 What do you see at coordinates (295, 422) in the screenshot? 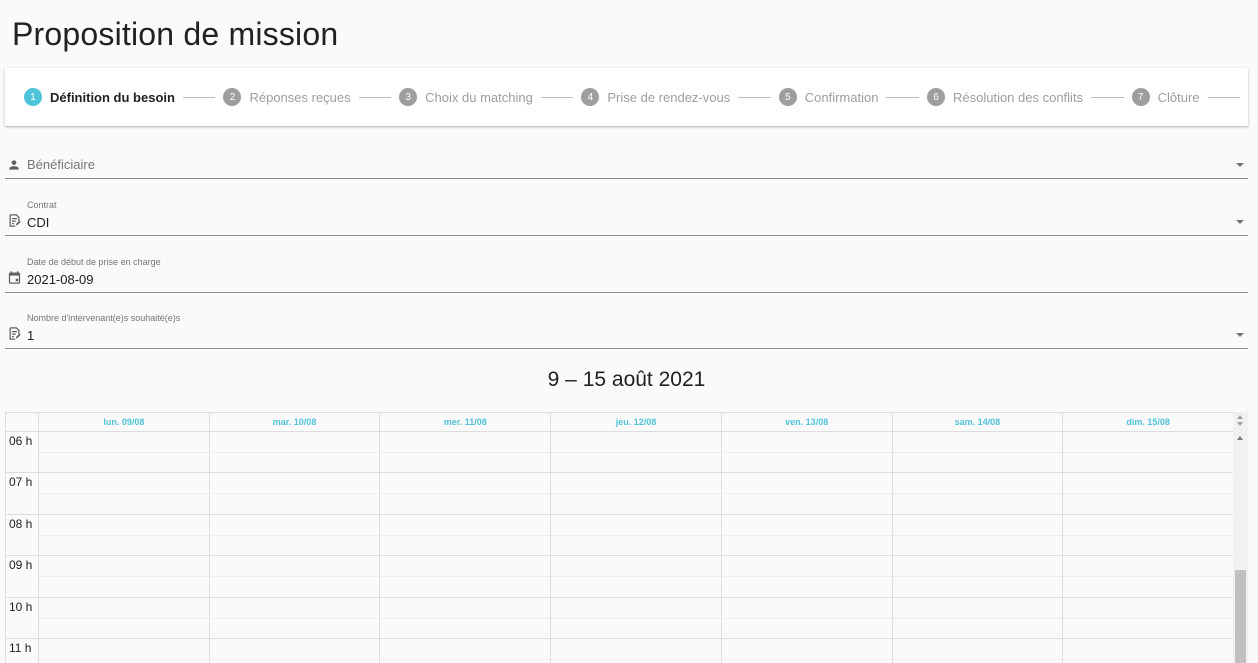
I see `day-column-header: mar. 10/08` at bounding box center [295, 422].